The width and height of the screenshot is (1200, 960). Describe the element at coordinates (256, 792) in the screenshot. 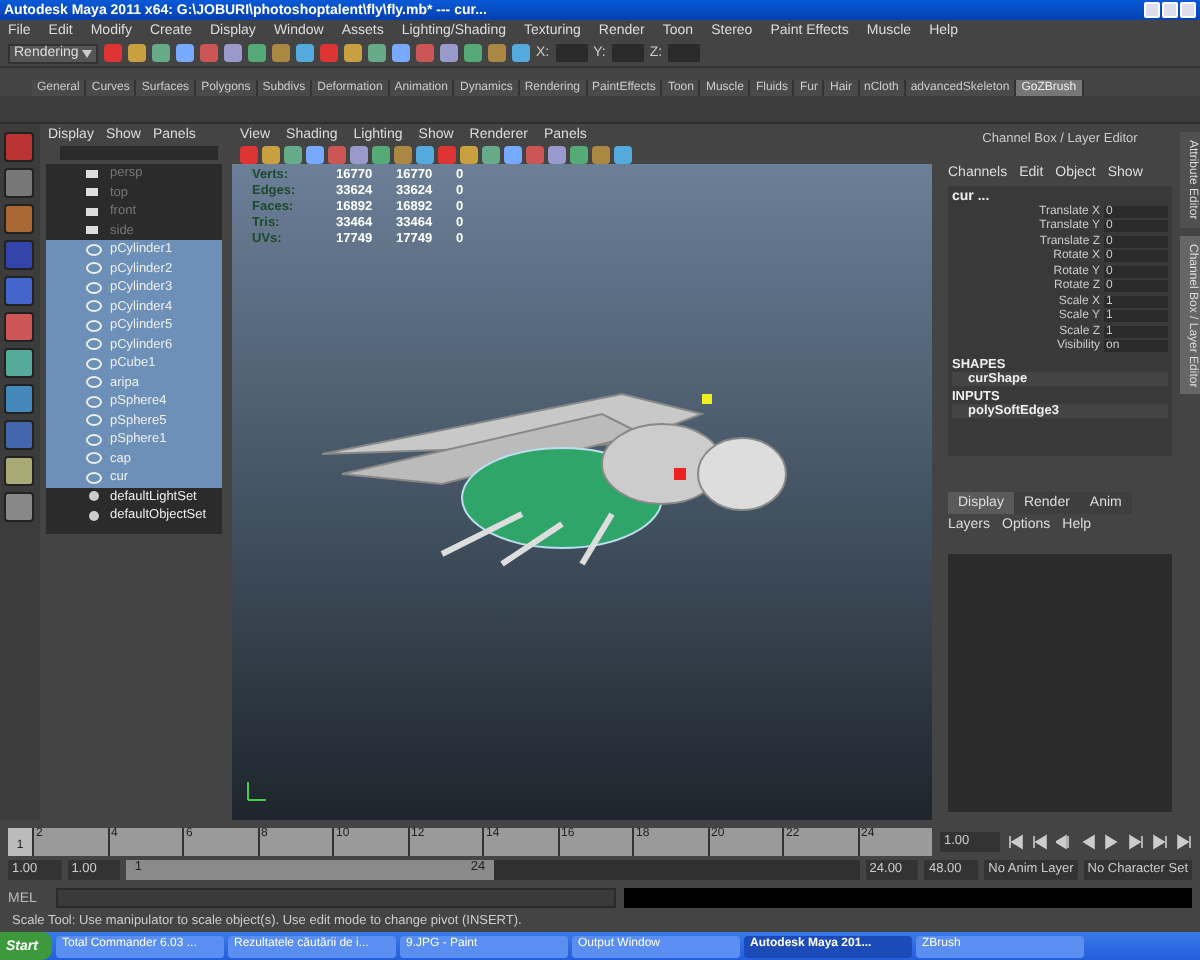

I see `axis-icon` at that location.